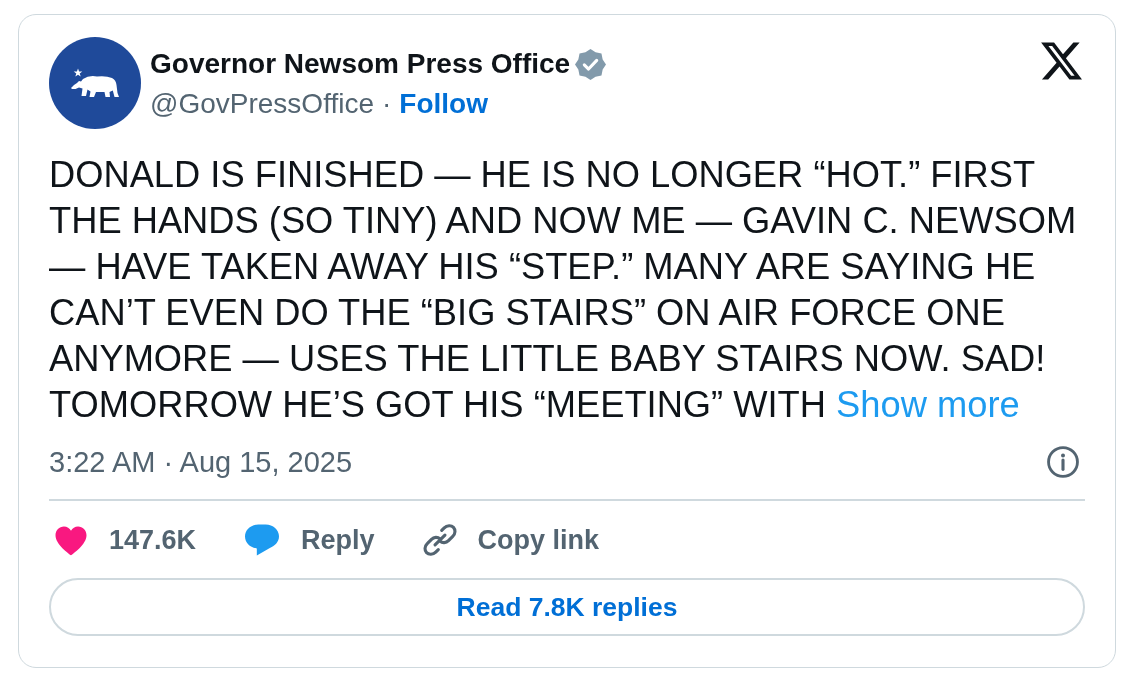 The height and width of the screenshot is (684, 1134). What do you see at coordinates (567, 607) in the screenshot?
I see `read-replies-button: Read 7.8K replies` at bounding box center [567, 607].